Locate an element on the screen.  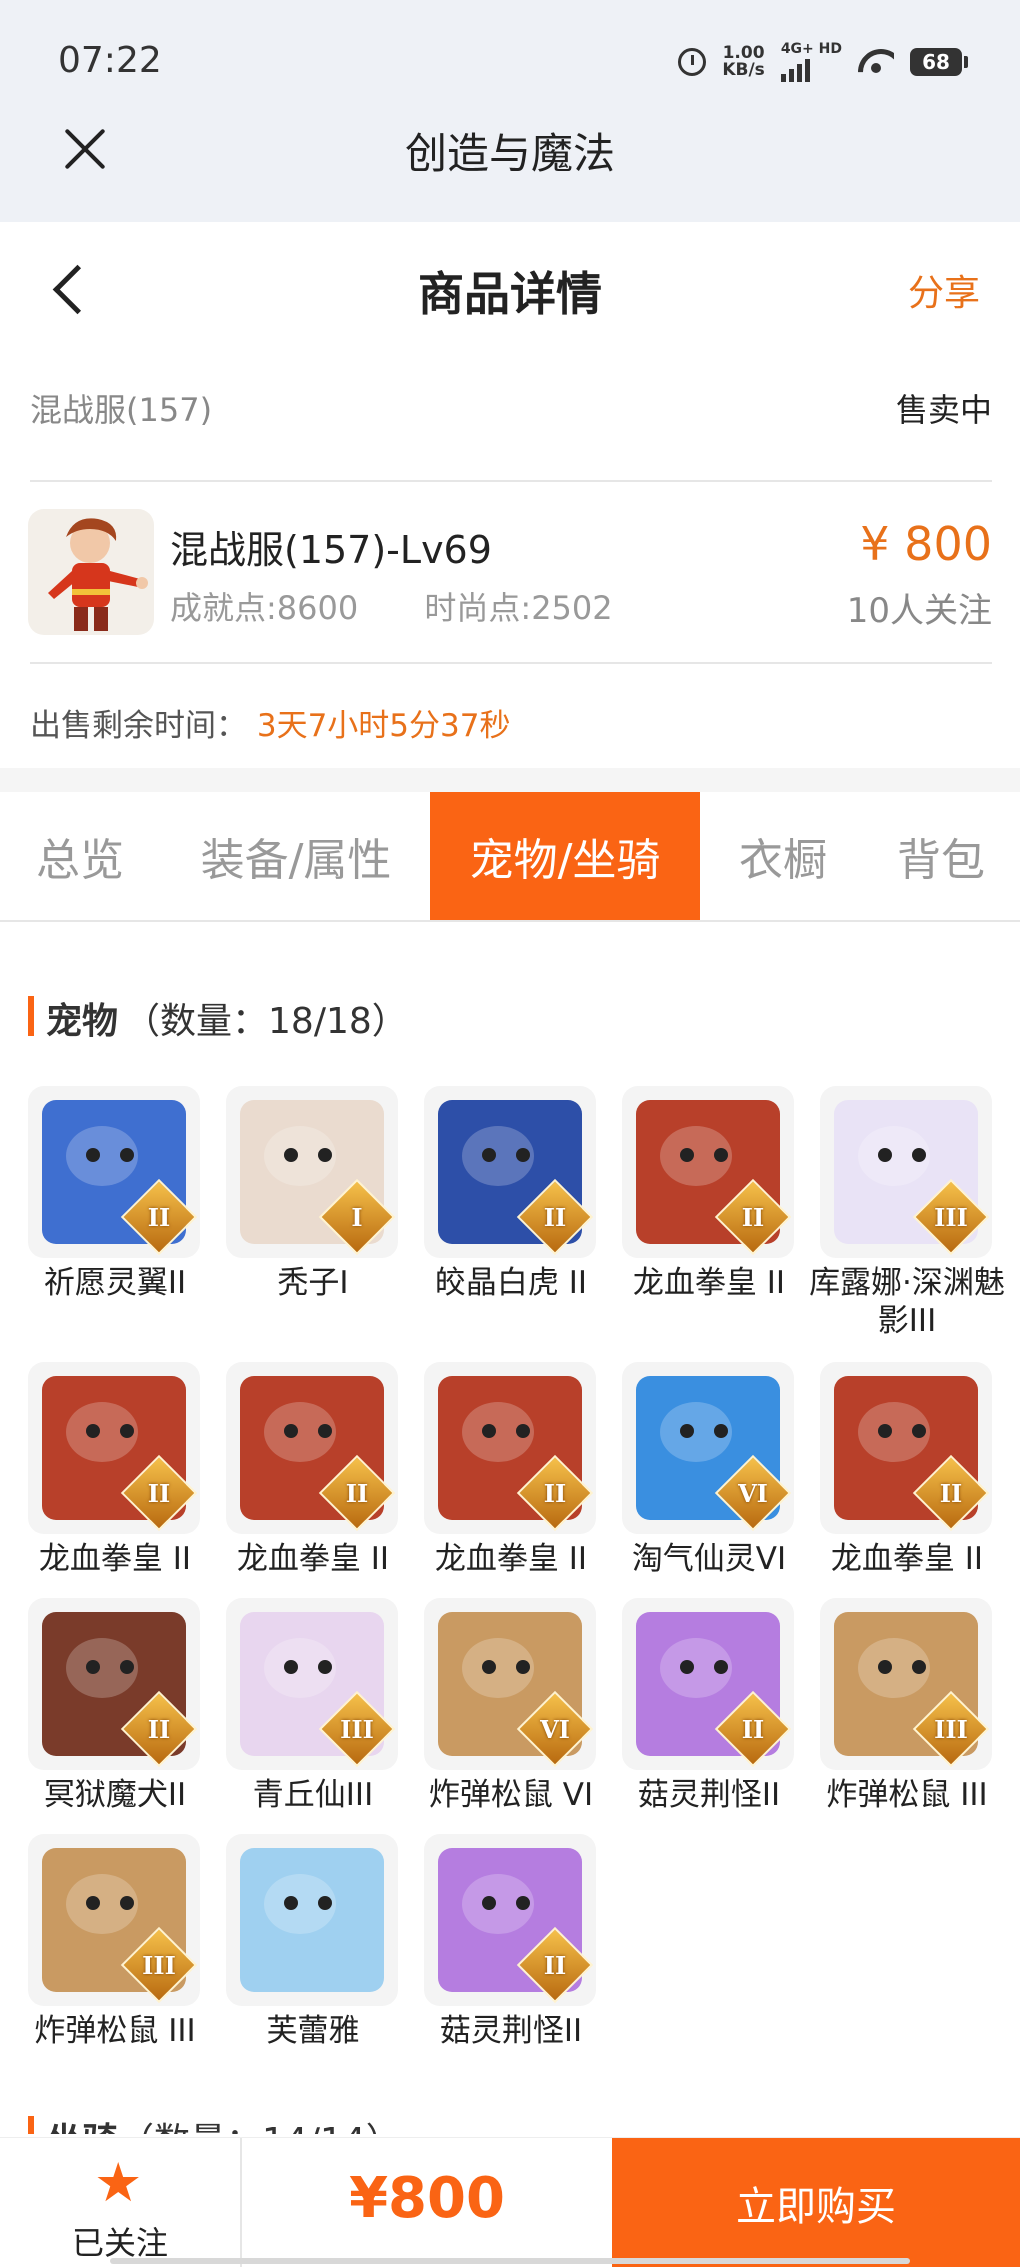
watcher-count: 10人关注 is located at coordinates (919, 611).